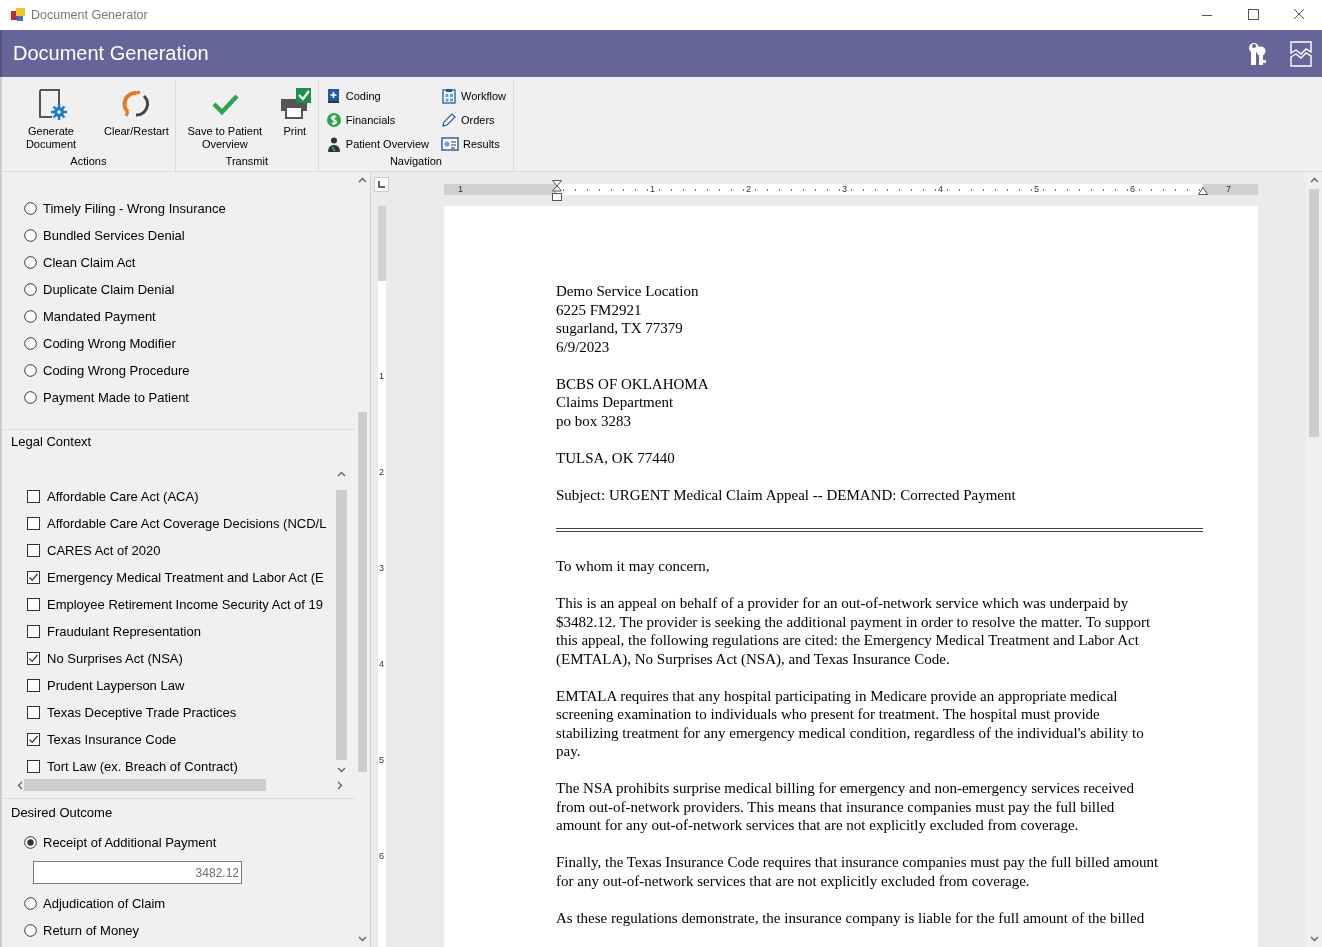 The image size is (1322, 947). What do you see at coordinates (333, 144) in the screenshot?
I see `person-icon` at bounding box center [333, 144].